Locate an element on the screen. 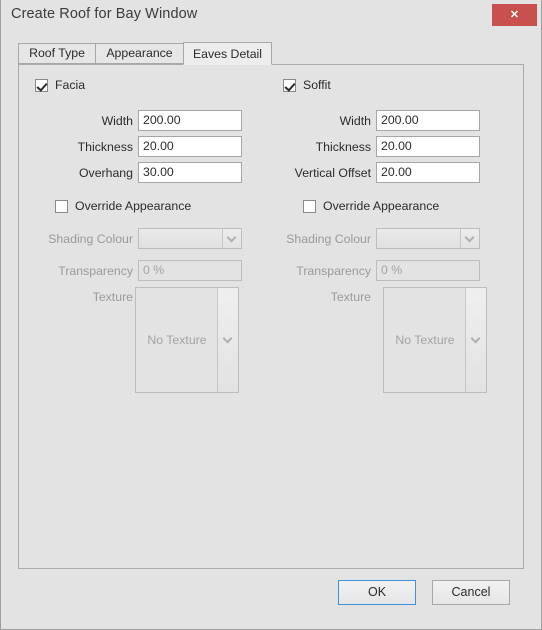 The height and width of the screenshot is (630, 542). tab-roof-type-label: Roof Type is located at coordinates (57, 53).